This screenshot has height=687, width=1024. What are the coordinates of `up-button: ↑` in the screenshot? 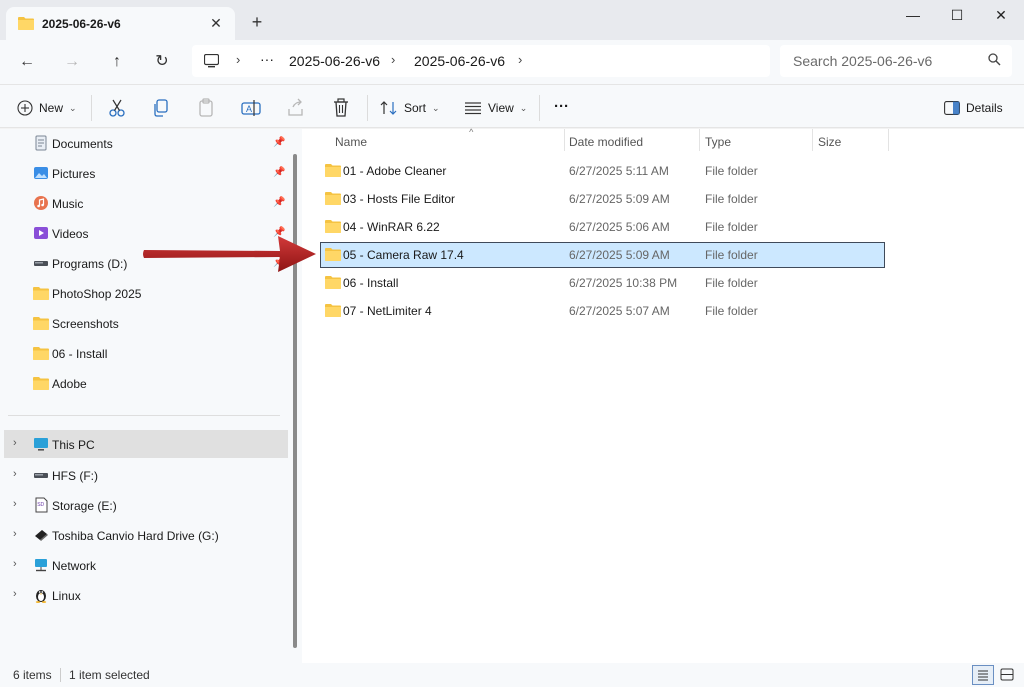 It's located at (117, 62).